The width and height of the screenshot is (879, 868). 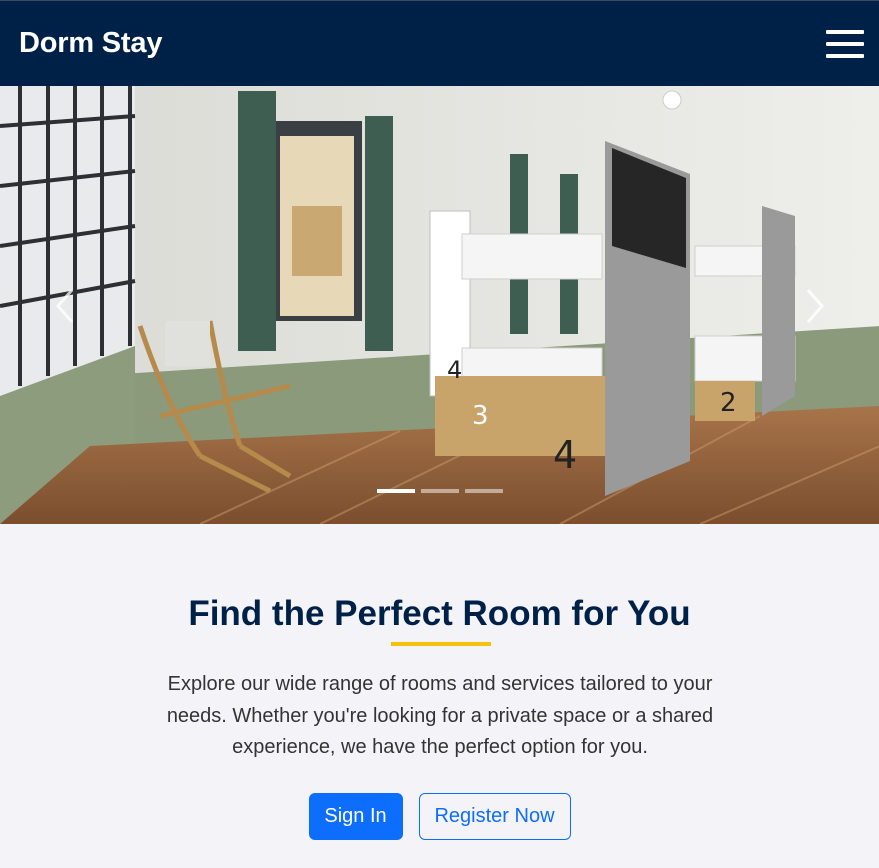 What do you see at coordinates (441, 644) in the screenshot?
I see `title-underline` at bounding box center [441, 644].